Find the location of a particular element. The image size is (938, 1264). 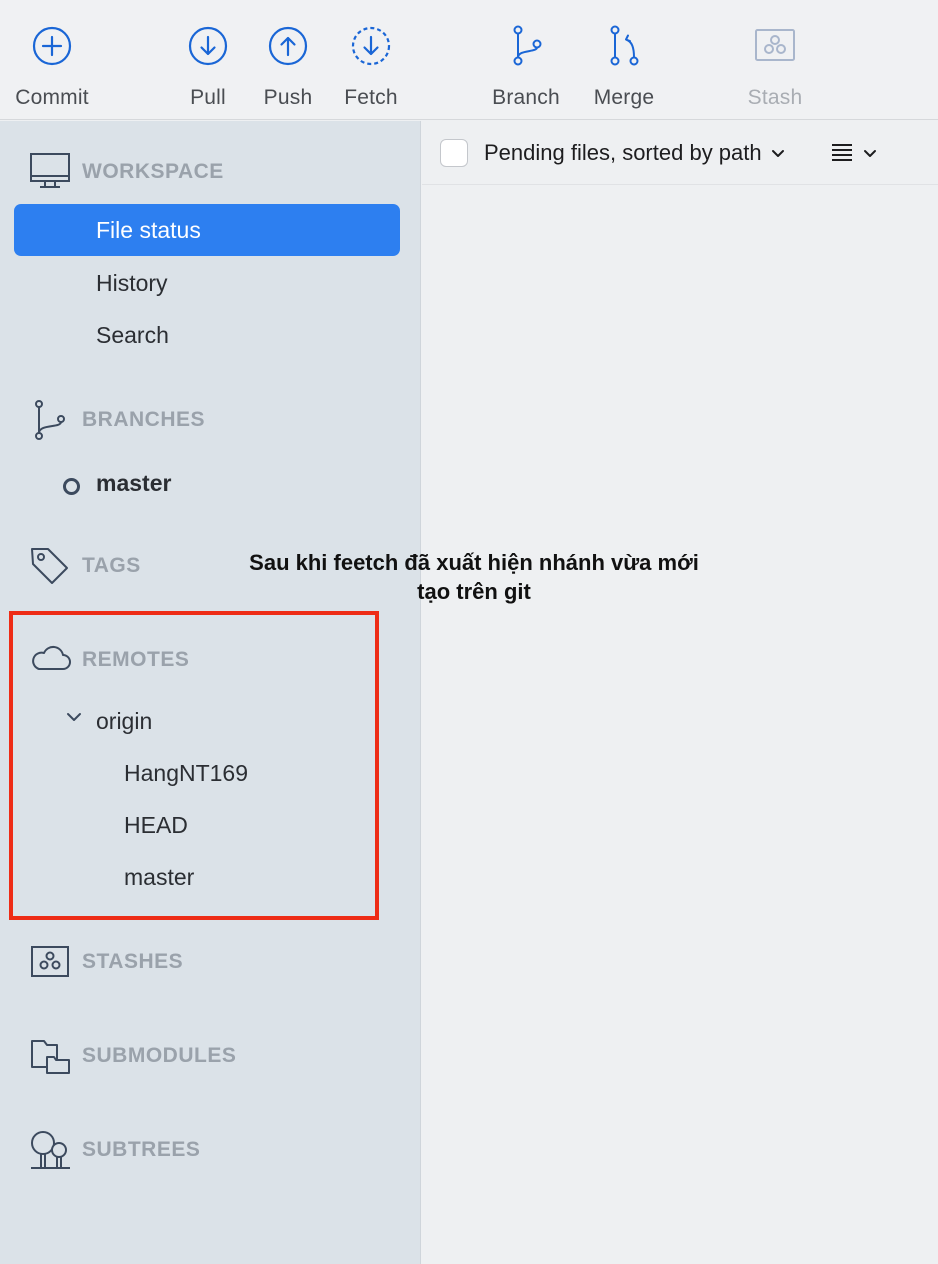

annotation-highlight-box is located at coordinates (194, 765).